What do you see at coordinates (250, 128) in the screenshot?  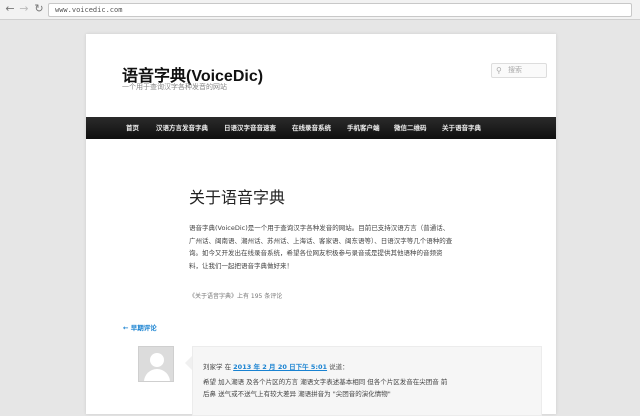 I see `nav-item-japanese-kanji: 日语汉字音音速查` at bounding box center [250, 128].